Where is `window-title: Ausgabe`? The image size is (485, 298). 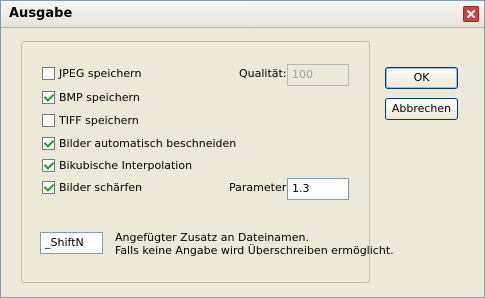
window-title: Ausgabe is located at coordinates (41, 13).